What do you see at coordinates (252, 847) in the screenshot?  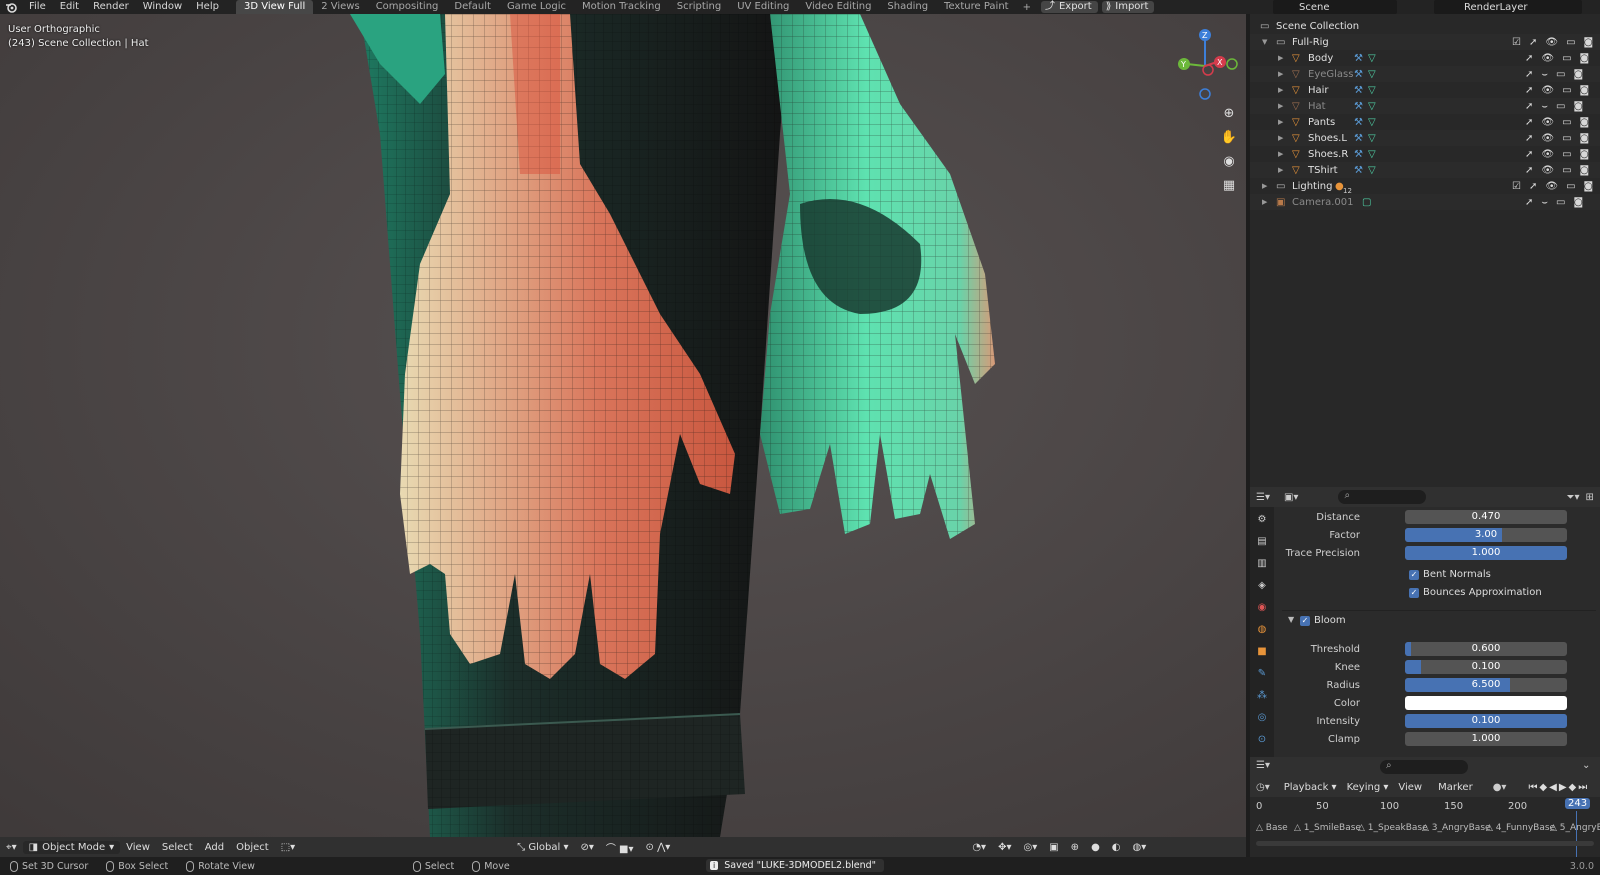 I see `object-menu: Object` at bounding box center [252, 847].